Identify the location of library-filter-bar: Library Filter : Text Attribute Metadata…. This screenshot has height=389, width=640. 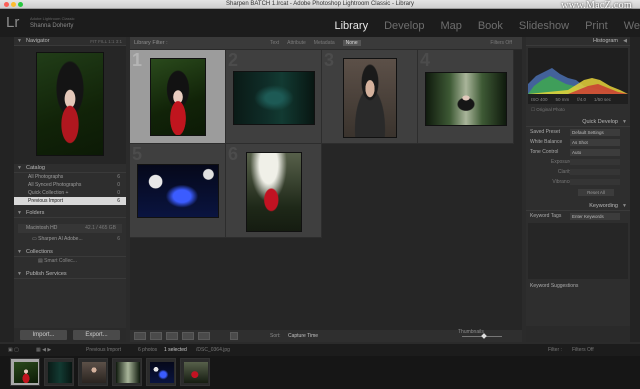
(326, 43).